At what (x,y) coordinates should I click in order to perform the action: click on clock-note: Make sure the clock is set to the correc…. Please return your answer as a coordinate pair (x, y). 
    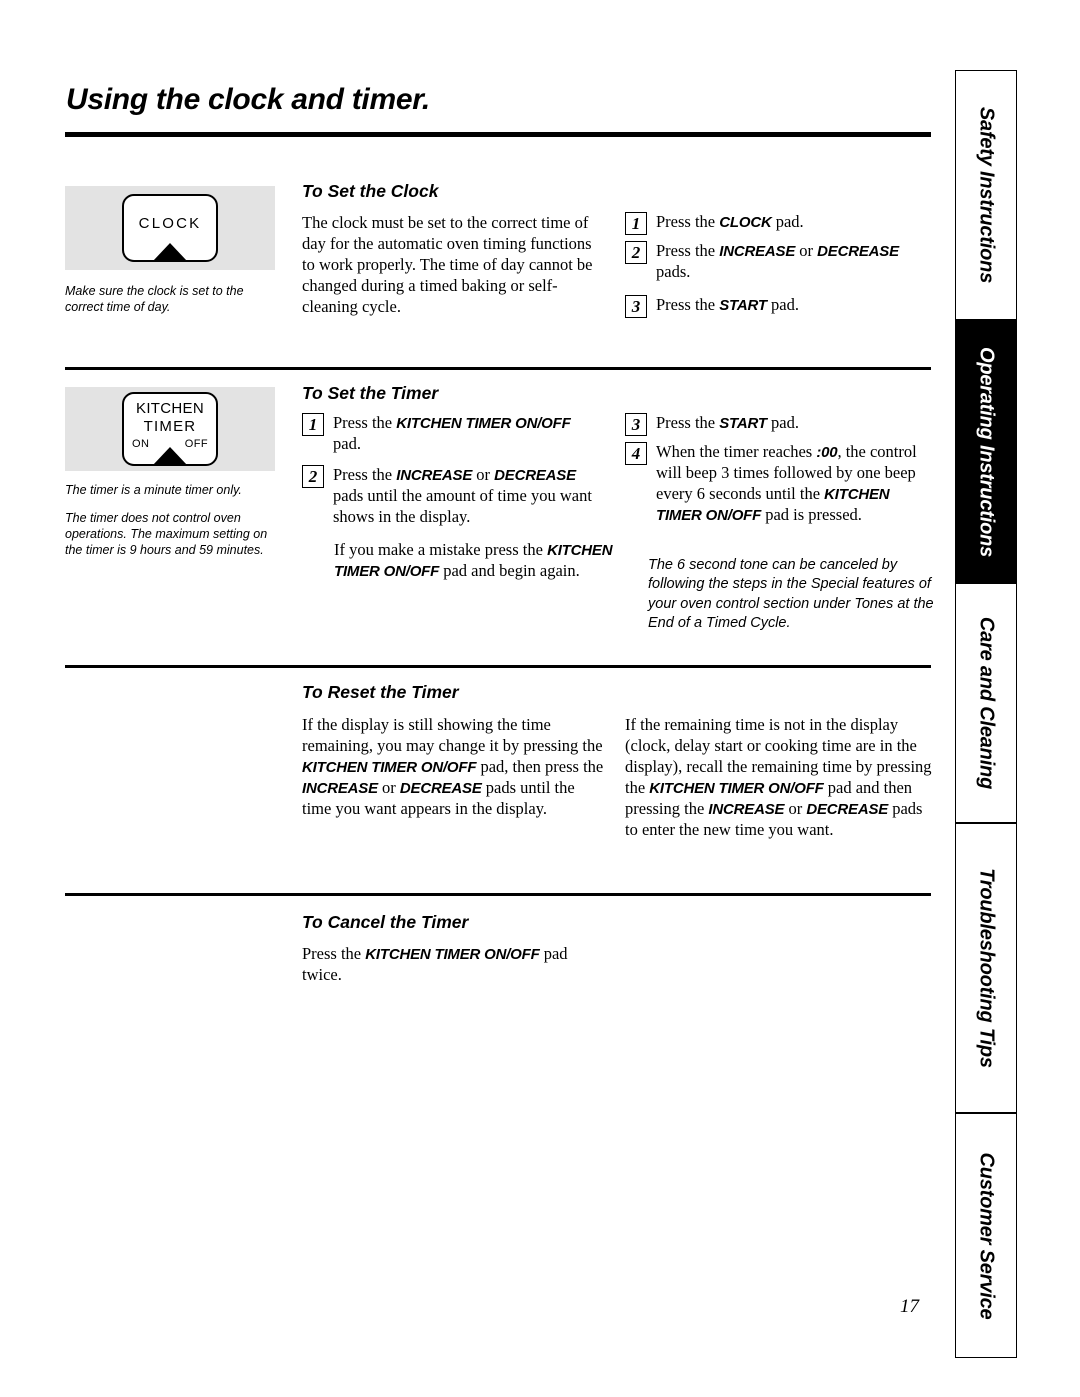
    Looking at the image, I should click on (154, 299).